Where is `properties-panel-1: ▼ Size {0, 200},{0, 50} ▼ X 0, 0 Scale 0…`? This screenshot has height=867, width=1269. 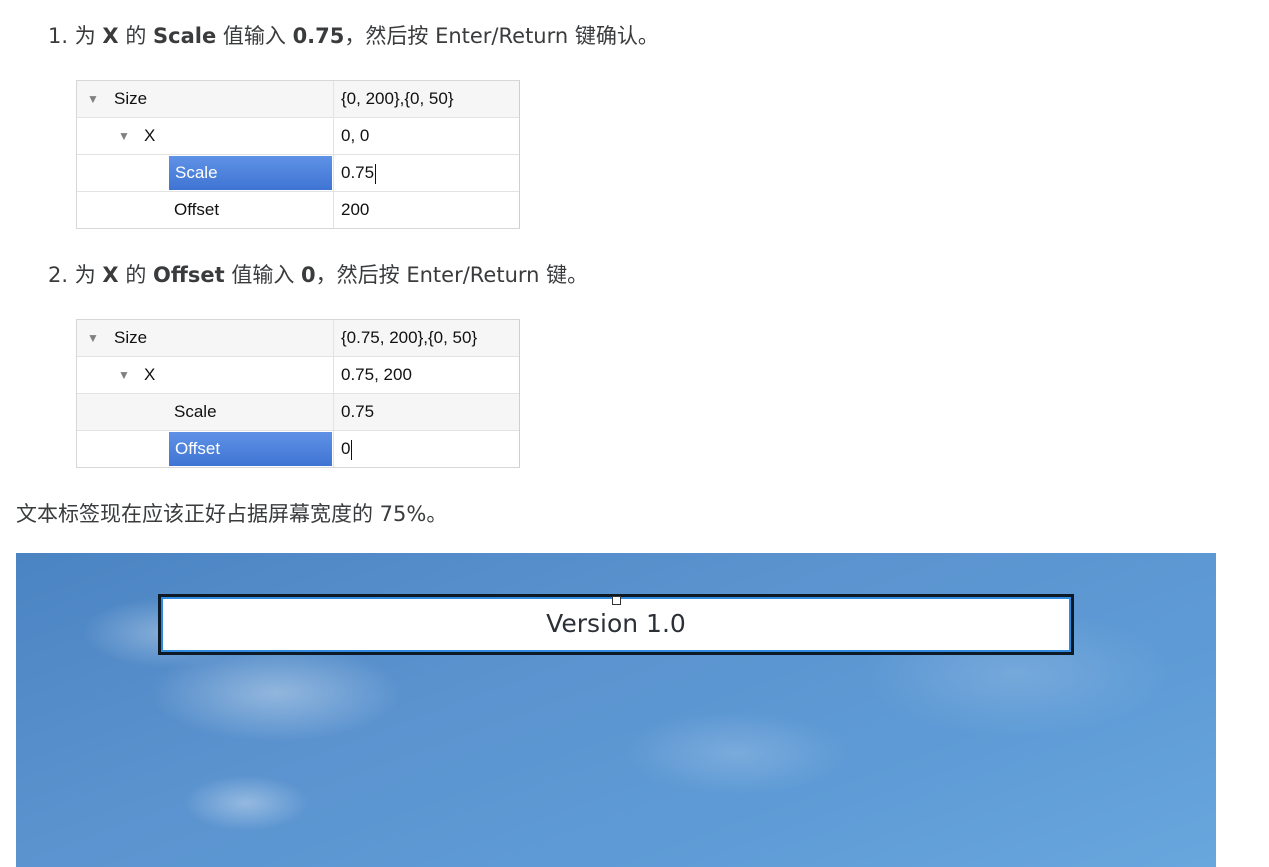
properties-panel-1: ▼ Size {0, 200},{0, 50} ▼ X 0, 0 Scale 0… is located at coordinates (298, 154).